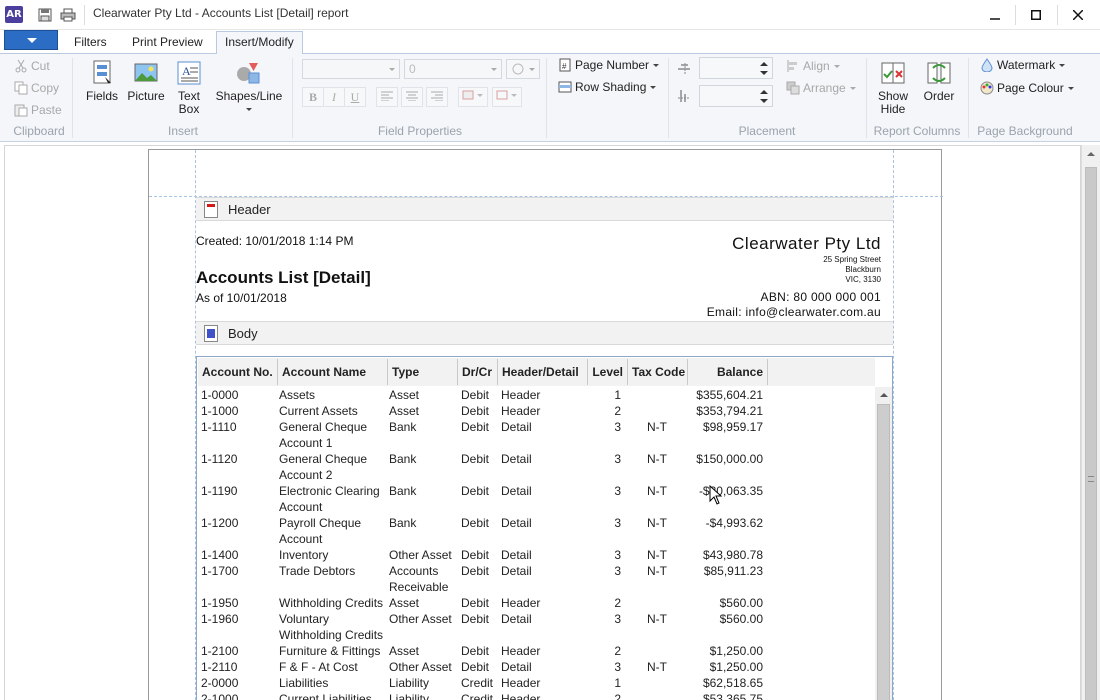 Image resolution: width=1100 pixels, height=700 pixels. I want to click on picture-icon, so click(146, 72).